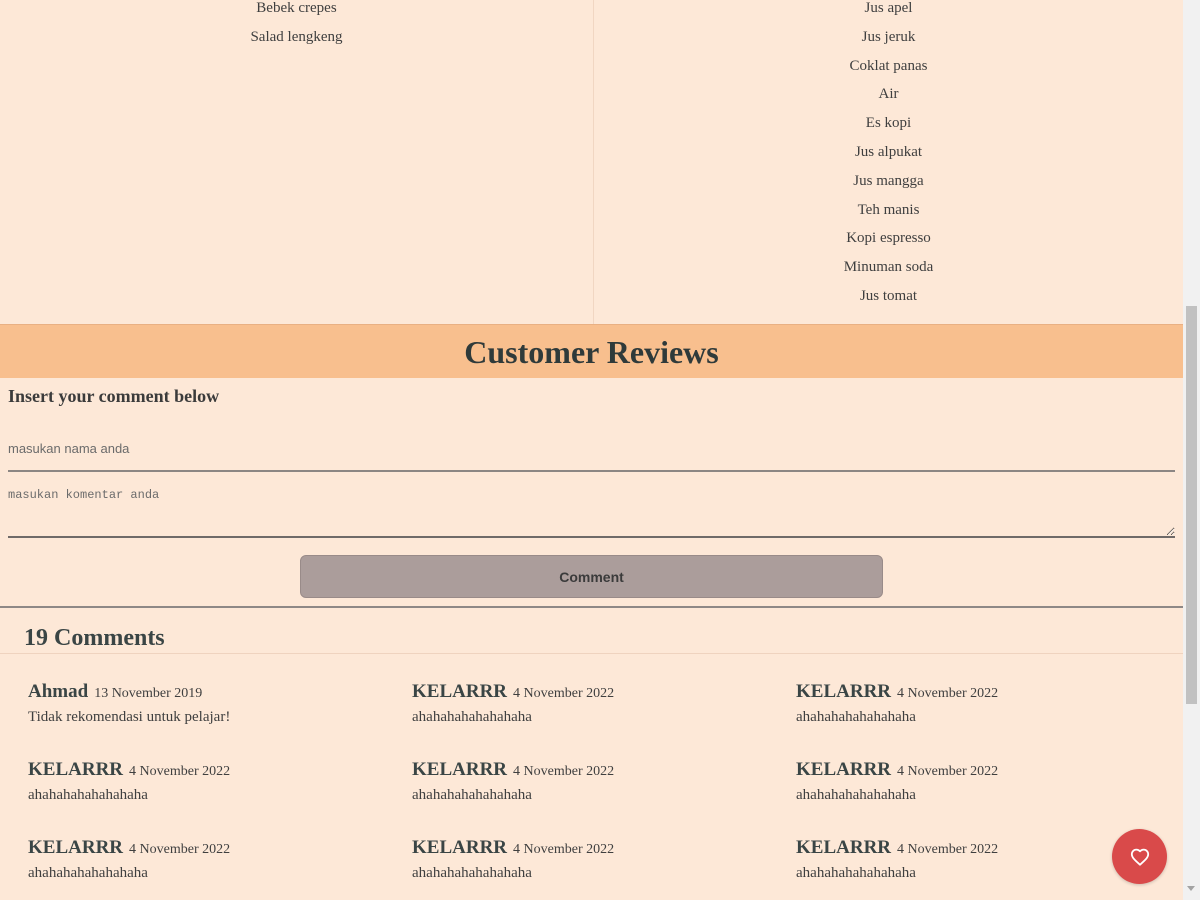  I want to click on heart-icon, so click(1139, 857).